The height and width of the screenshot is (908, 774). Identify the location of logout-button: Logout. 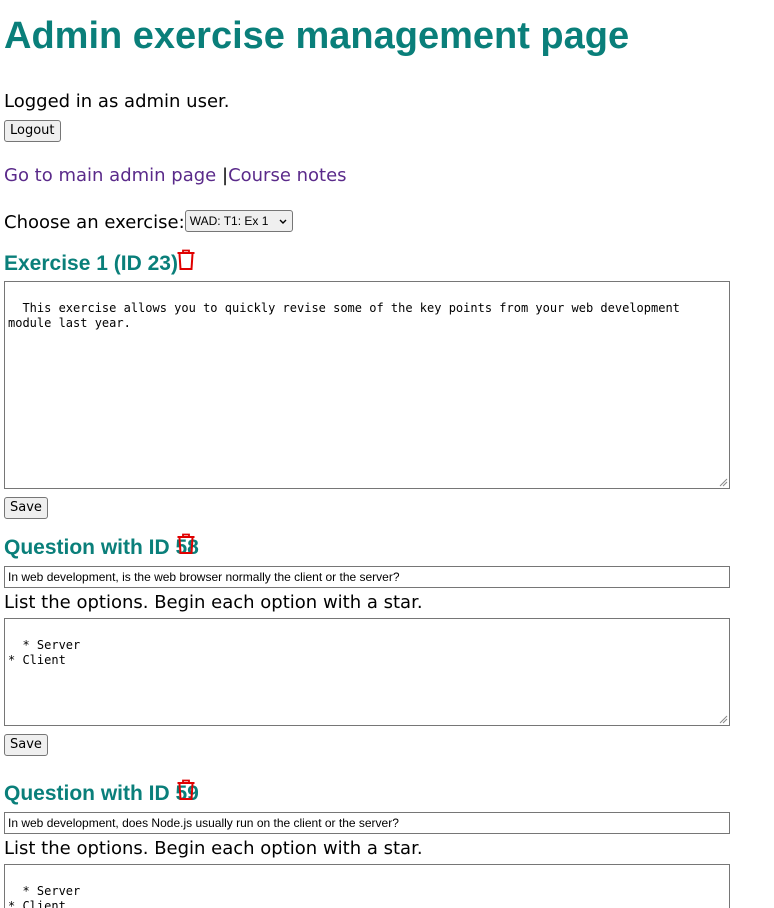
(32, 131).